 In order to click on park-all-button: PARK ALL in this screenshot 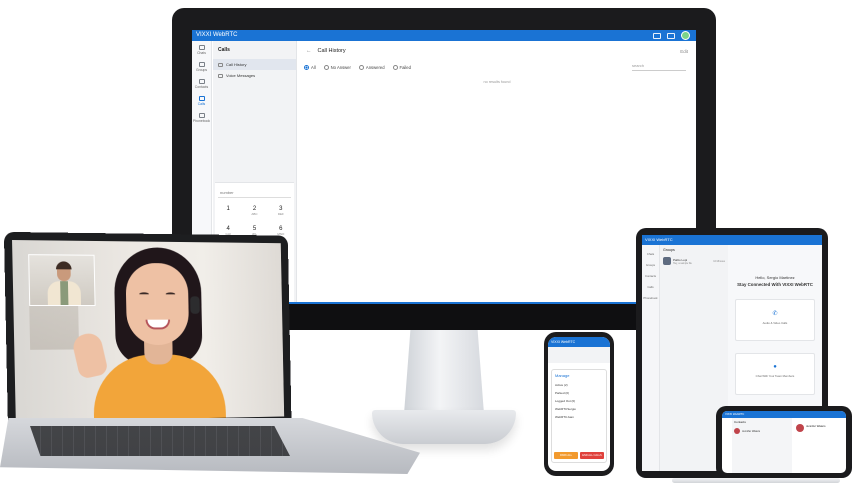, I will do `click(566, 455)`.